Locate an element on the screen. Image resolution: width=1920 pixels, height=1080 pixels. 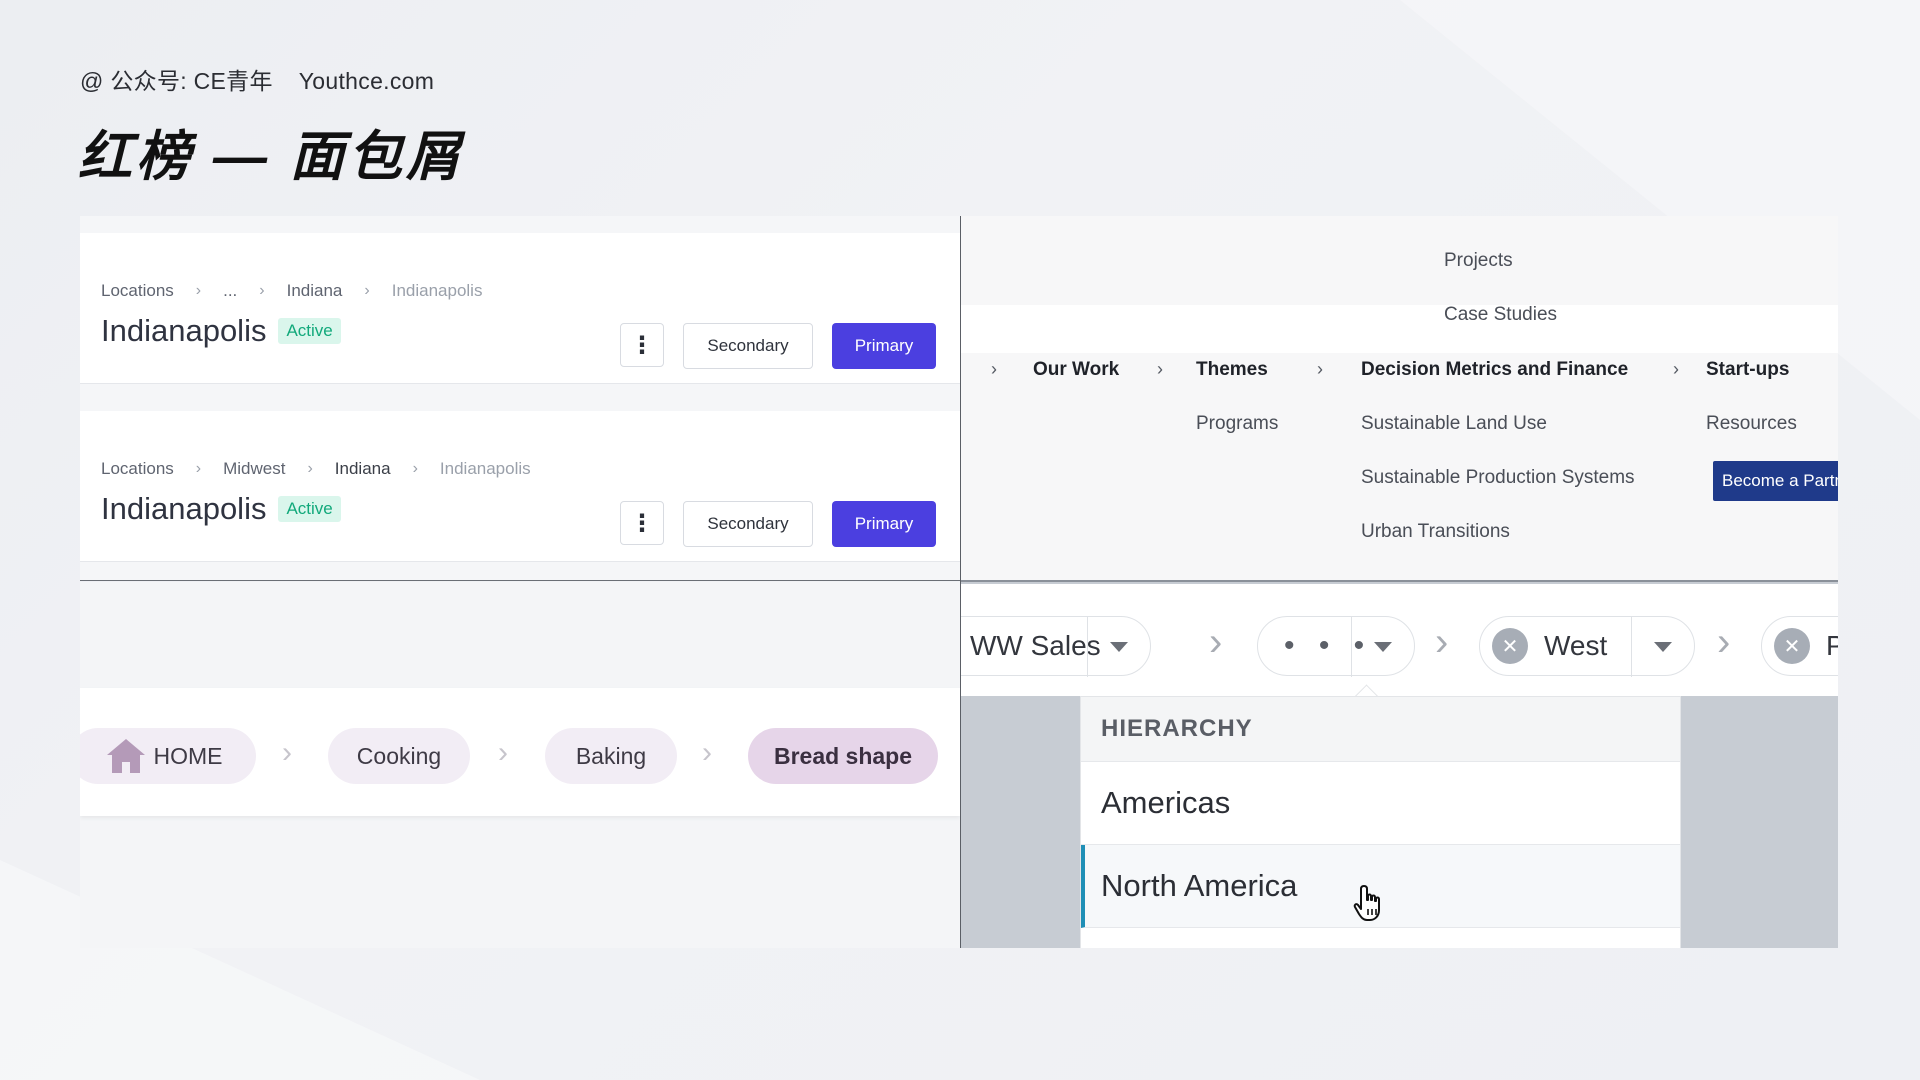
breadcrumb-pill-current: Bread shape is located at coordinates (843, 756).